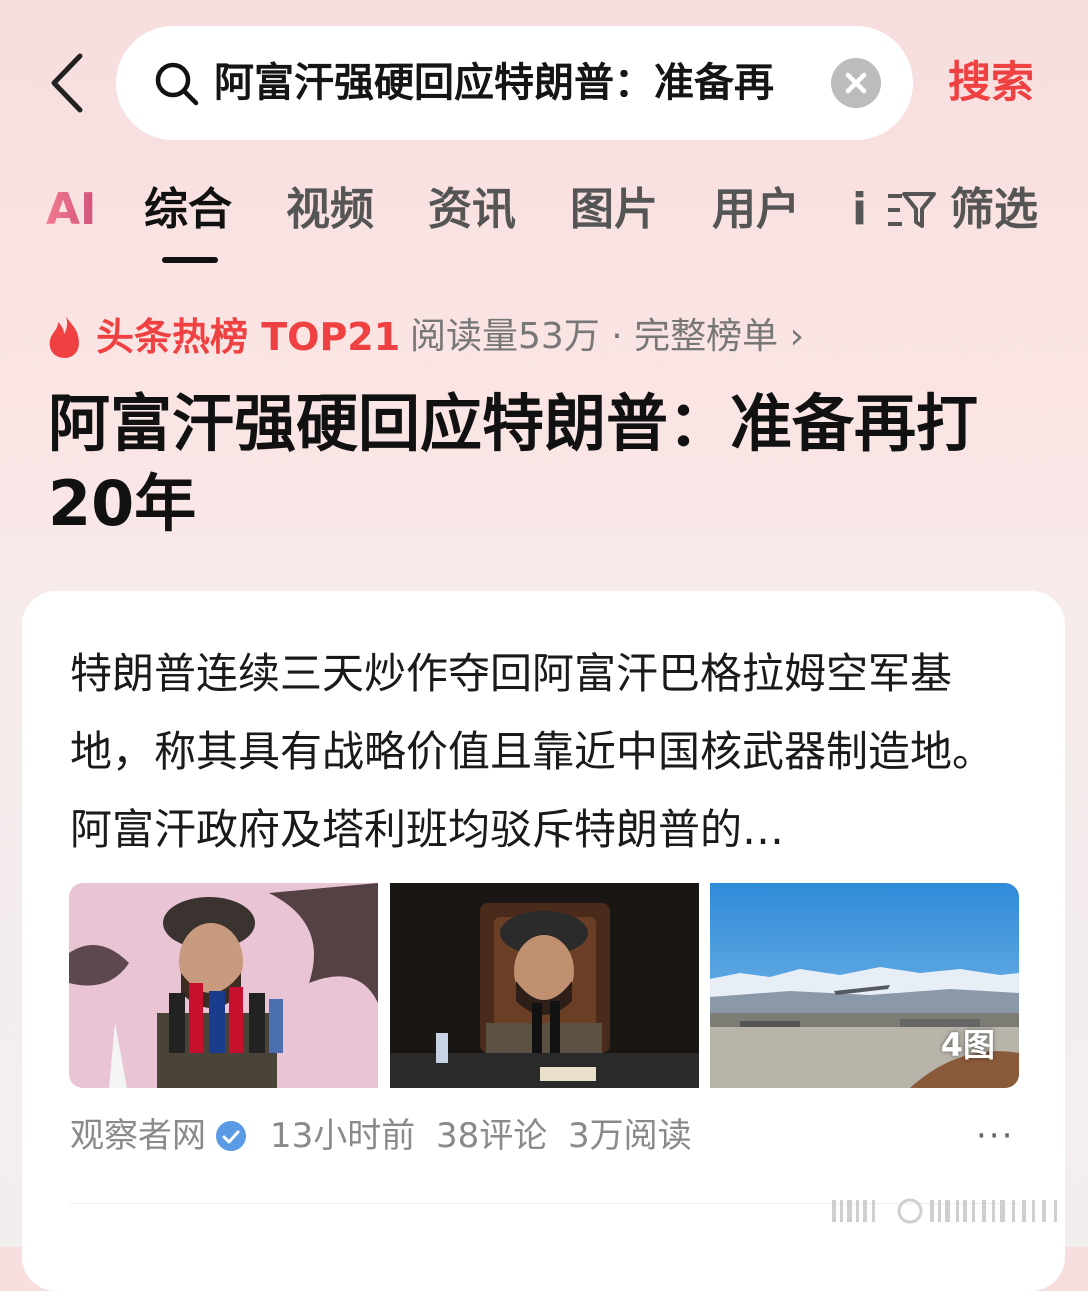 The width and height of the screenshot is (1088, 1291). Describe the element at coordinates (859, 210) in the screenshot. I see `tab-overflow-partial: i` at that location.